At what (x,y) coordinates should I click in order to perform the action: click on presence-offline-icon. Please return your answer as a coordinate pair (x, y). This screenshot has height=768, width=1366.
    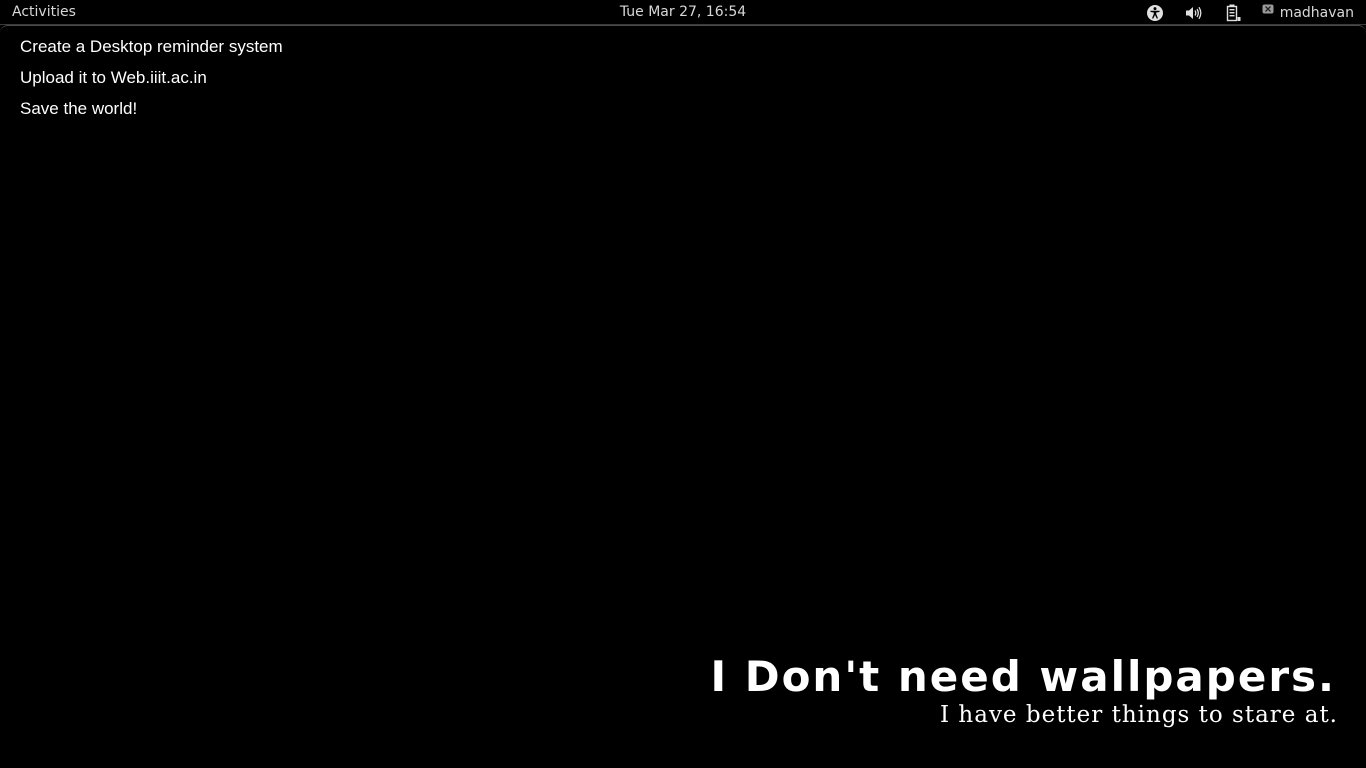
    Looking at the image, I should click on (1268, 10).